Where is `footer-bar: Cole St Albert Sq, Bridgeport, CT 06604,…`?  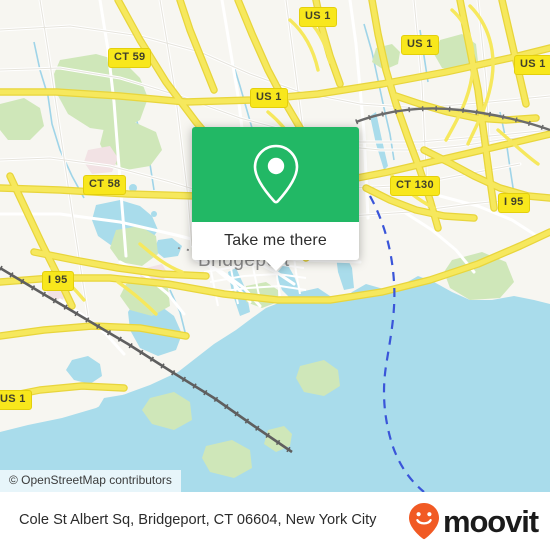
footer-bar: Cole St Albert Sq, Bridgeport, CT 06604,… is located at coordinates (275, 521).